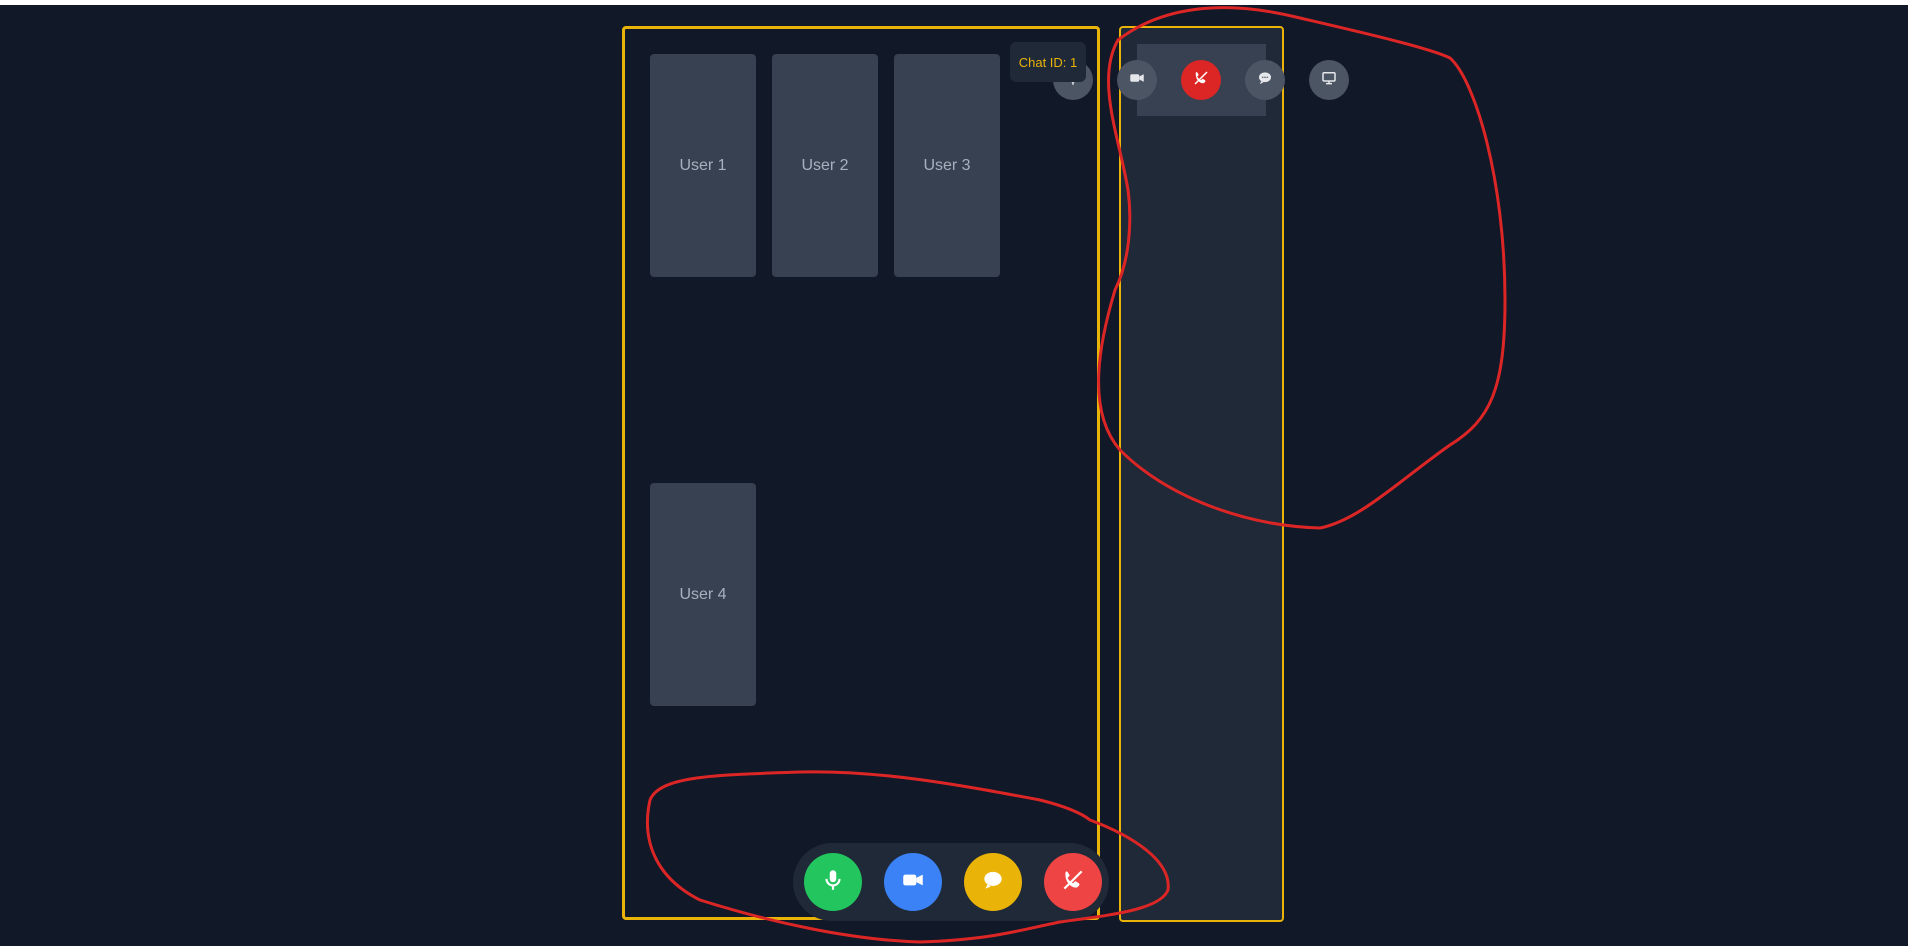  I want to click on side-panel, so click(1201, 474).